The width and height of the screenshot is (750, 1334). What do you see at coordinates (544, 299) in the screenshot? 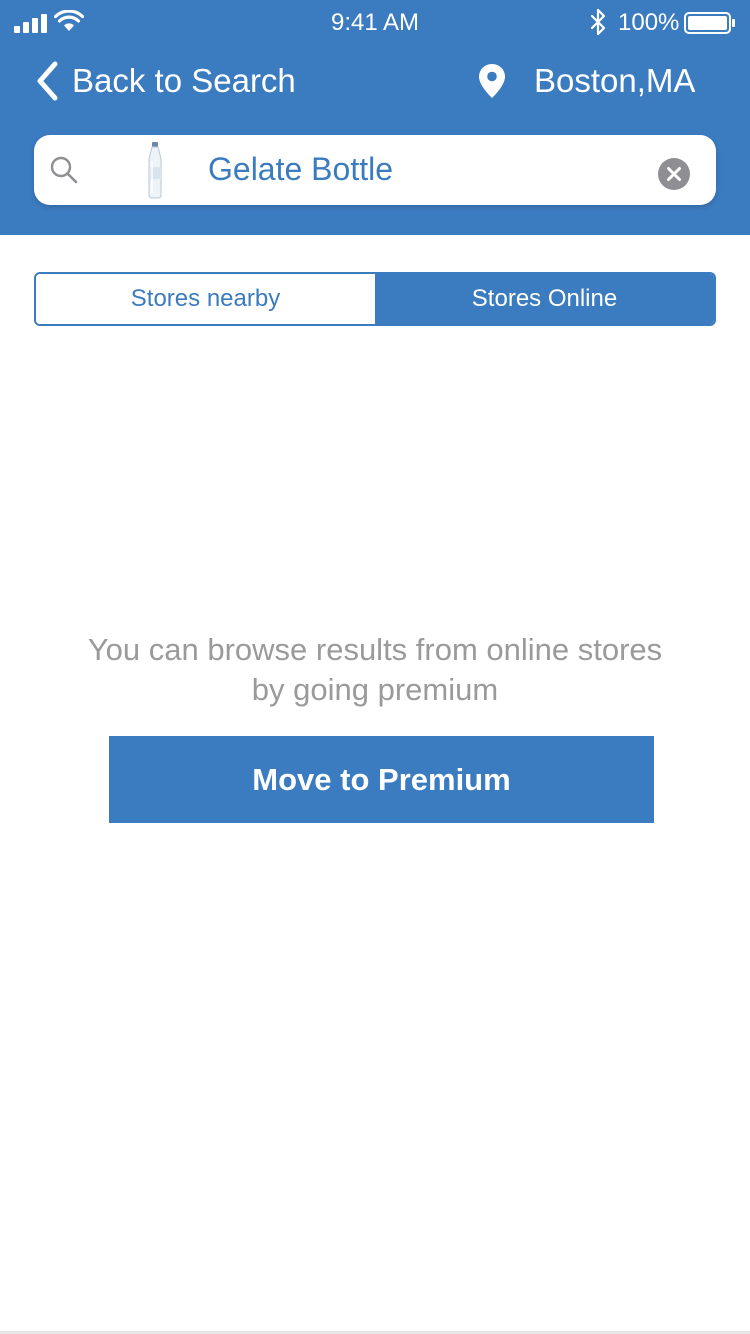
I see `tab-stores-online: Stores Online` at bounding box center [544, 299].